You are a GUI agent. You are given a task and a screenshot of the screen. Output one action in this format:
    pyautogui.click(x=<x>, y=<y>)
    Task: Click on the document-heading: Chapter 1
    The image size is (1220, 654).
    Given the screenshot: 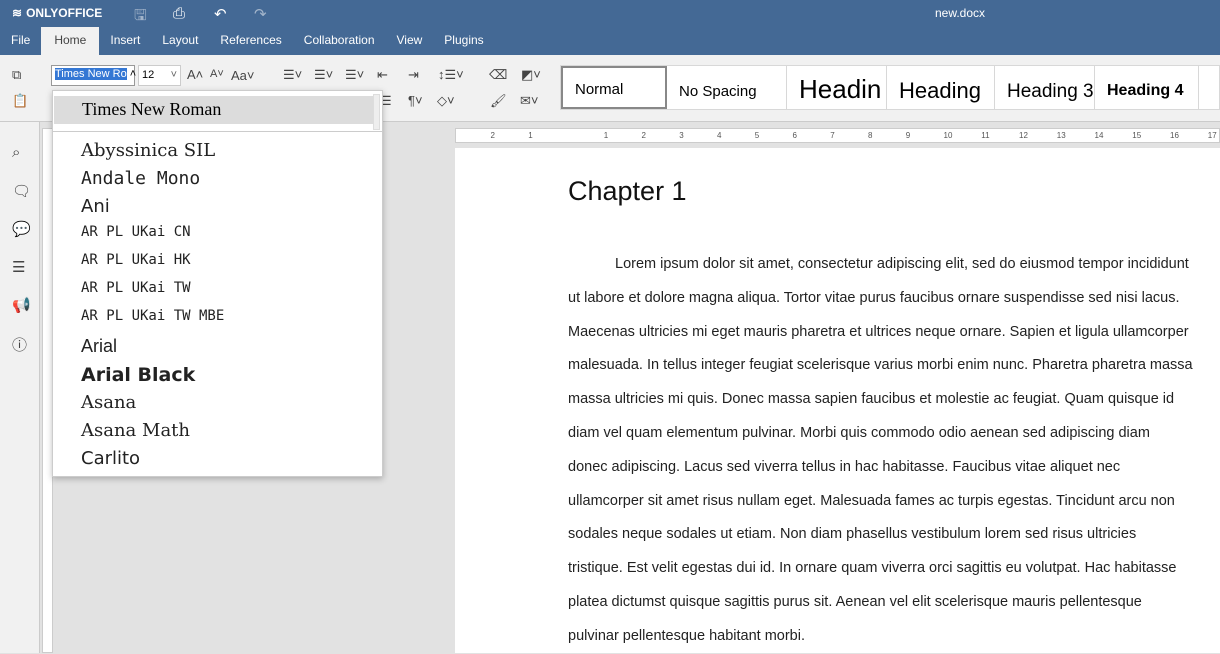 What is the action you would take?
    pyautogui.click(x=627, y=191)
    